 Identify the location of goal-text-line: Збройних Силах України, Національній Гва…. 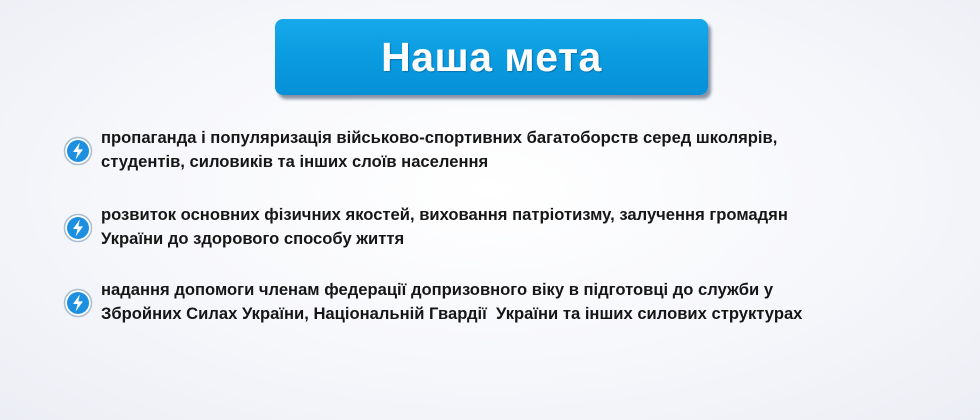
(452, 313).